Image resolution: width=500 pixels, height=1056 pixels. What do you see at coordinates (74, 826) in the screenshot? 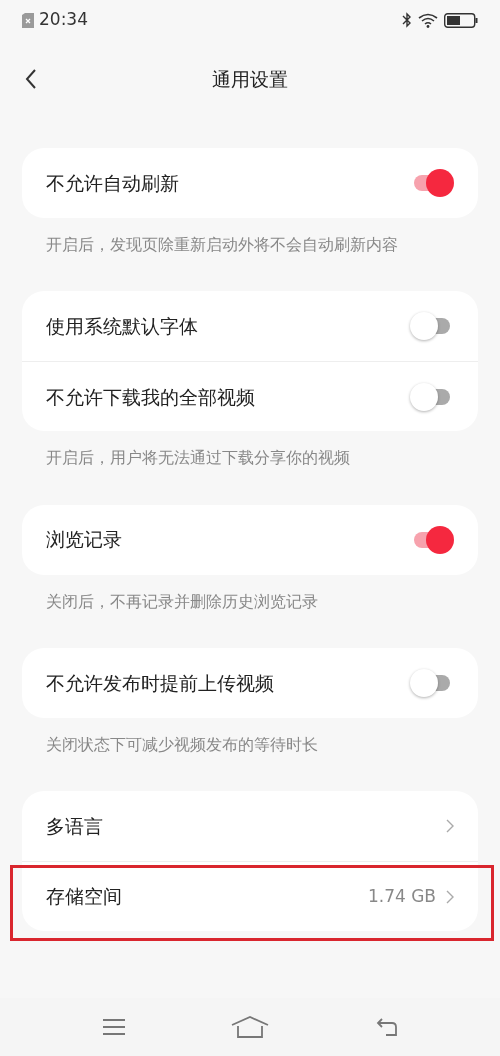
I see `setting-label: 多语言` at bounding box center [74, 826].